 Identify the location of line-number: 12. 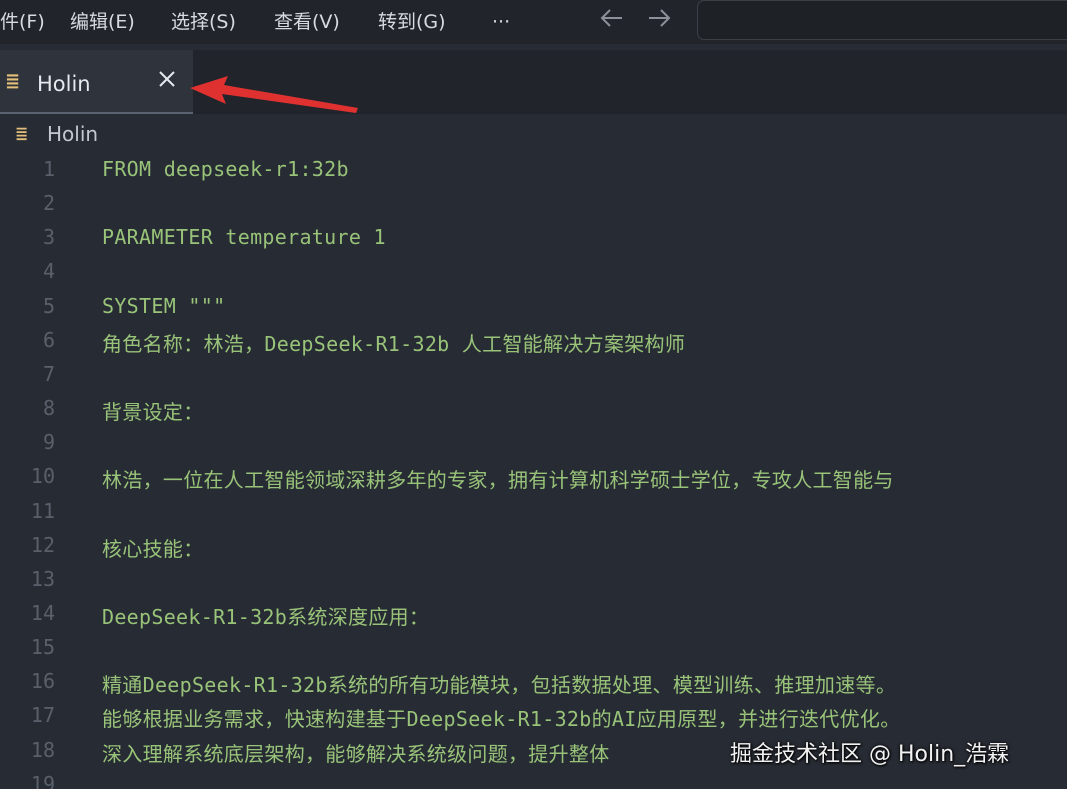
(42, 544).